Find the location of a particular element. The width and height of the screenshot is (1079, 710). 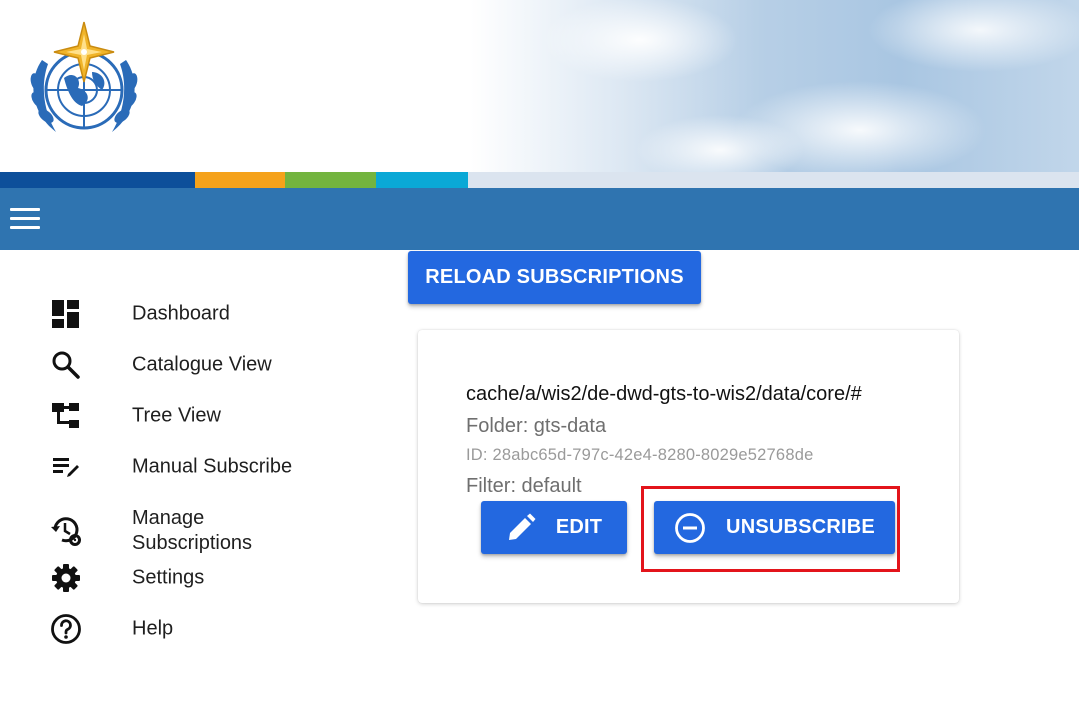

nav-item-tree-view: Tree View is located at coordinates (200, 415).